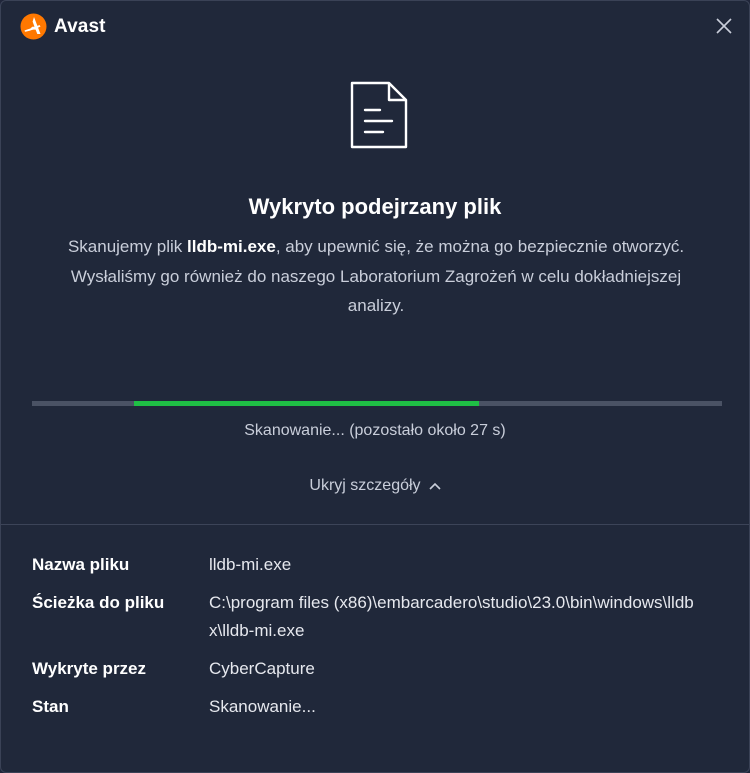  I want to click on brand-logo: Avast, so click(63, 26).